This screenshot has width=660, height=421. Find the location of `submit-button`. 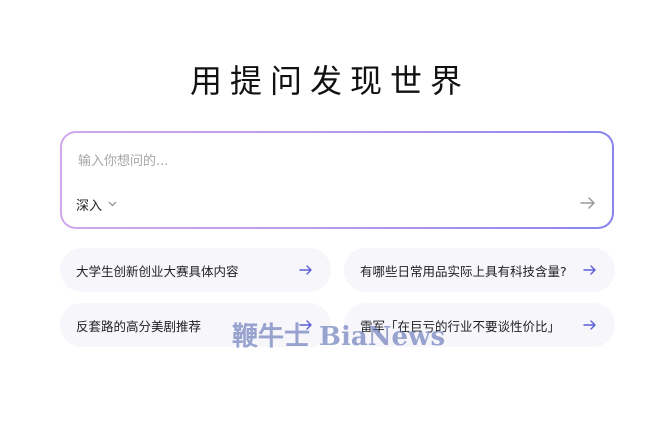

submit-button is located at coordinates (588, 203).